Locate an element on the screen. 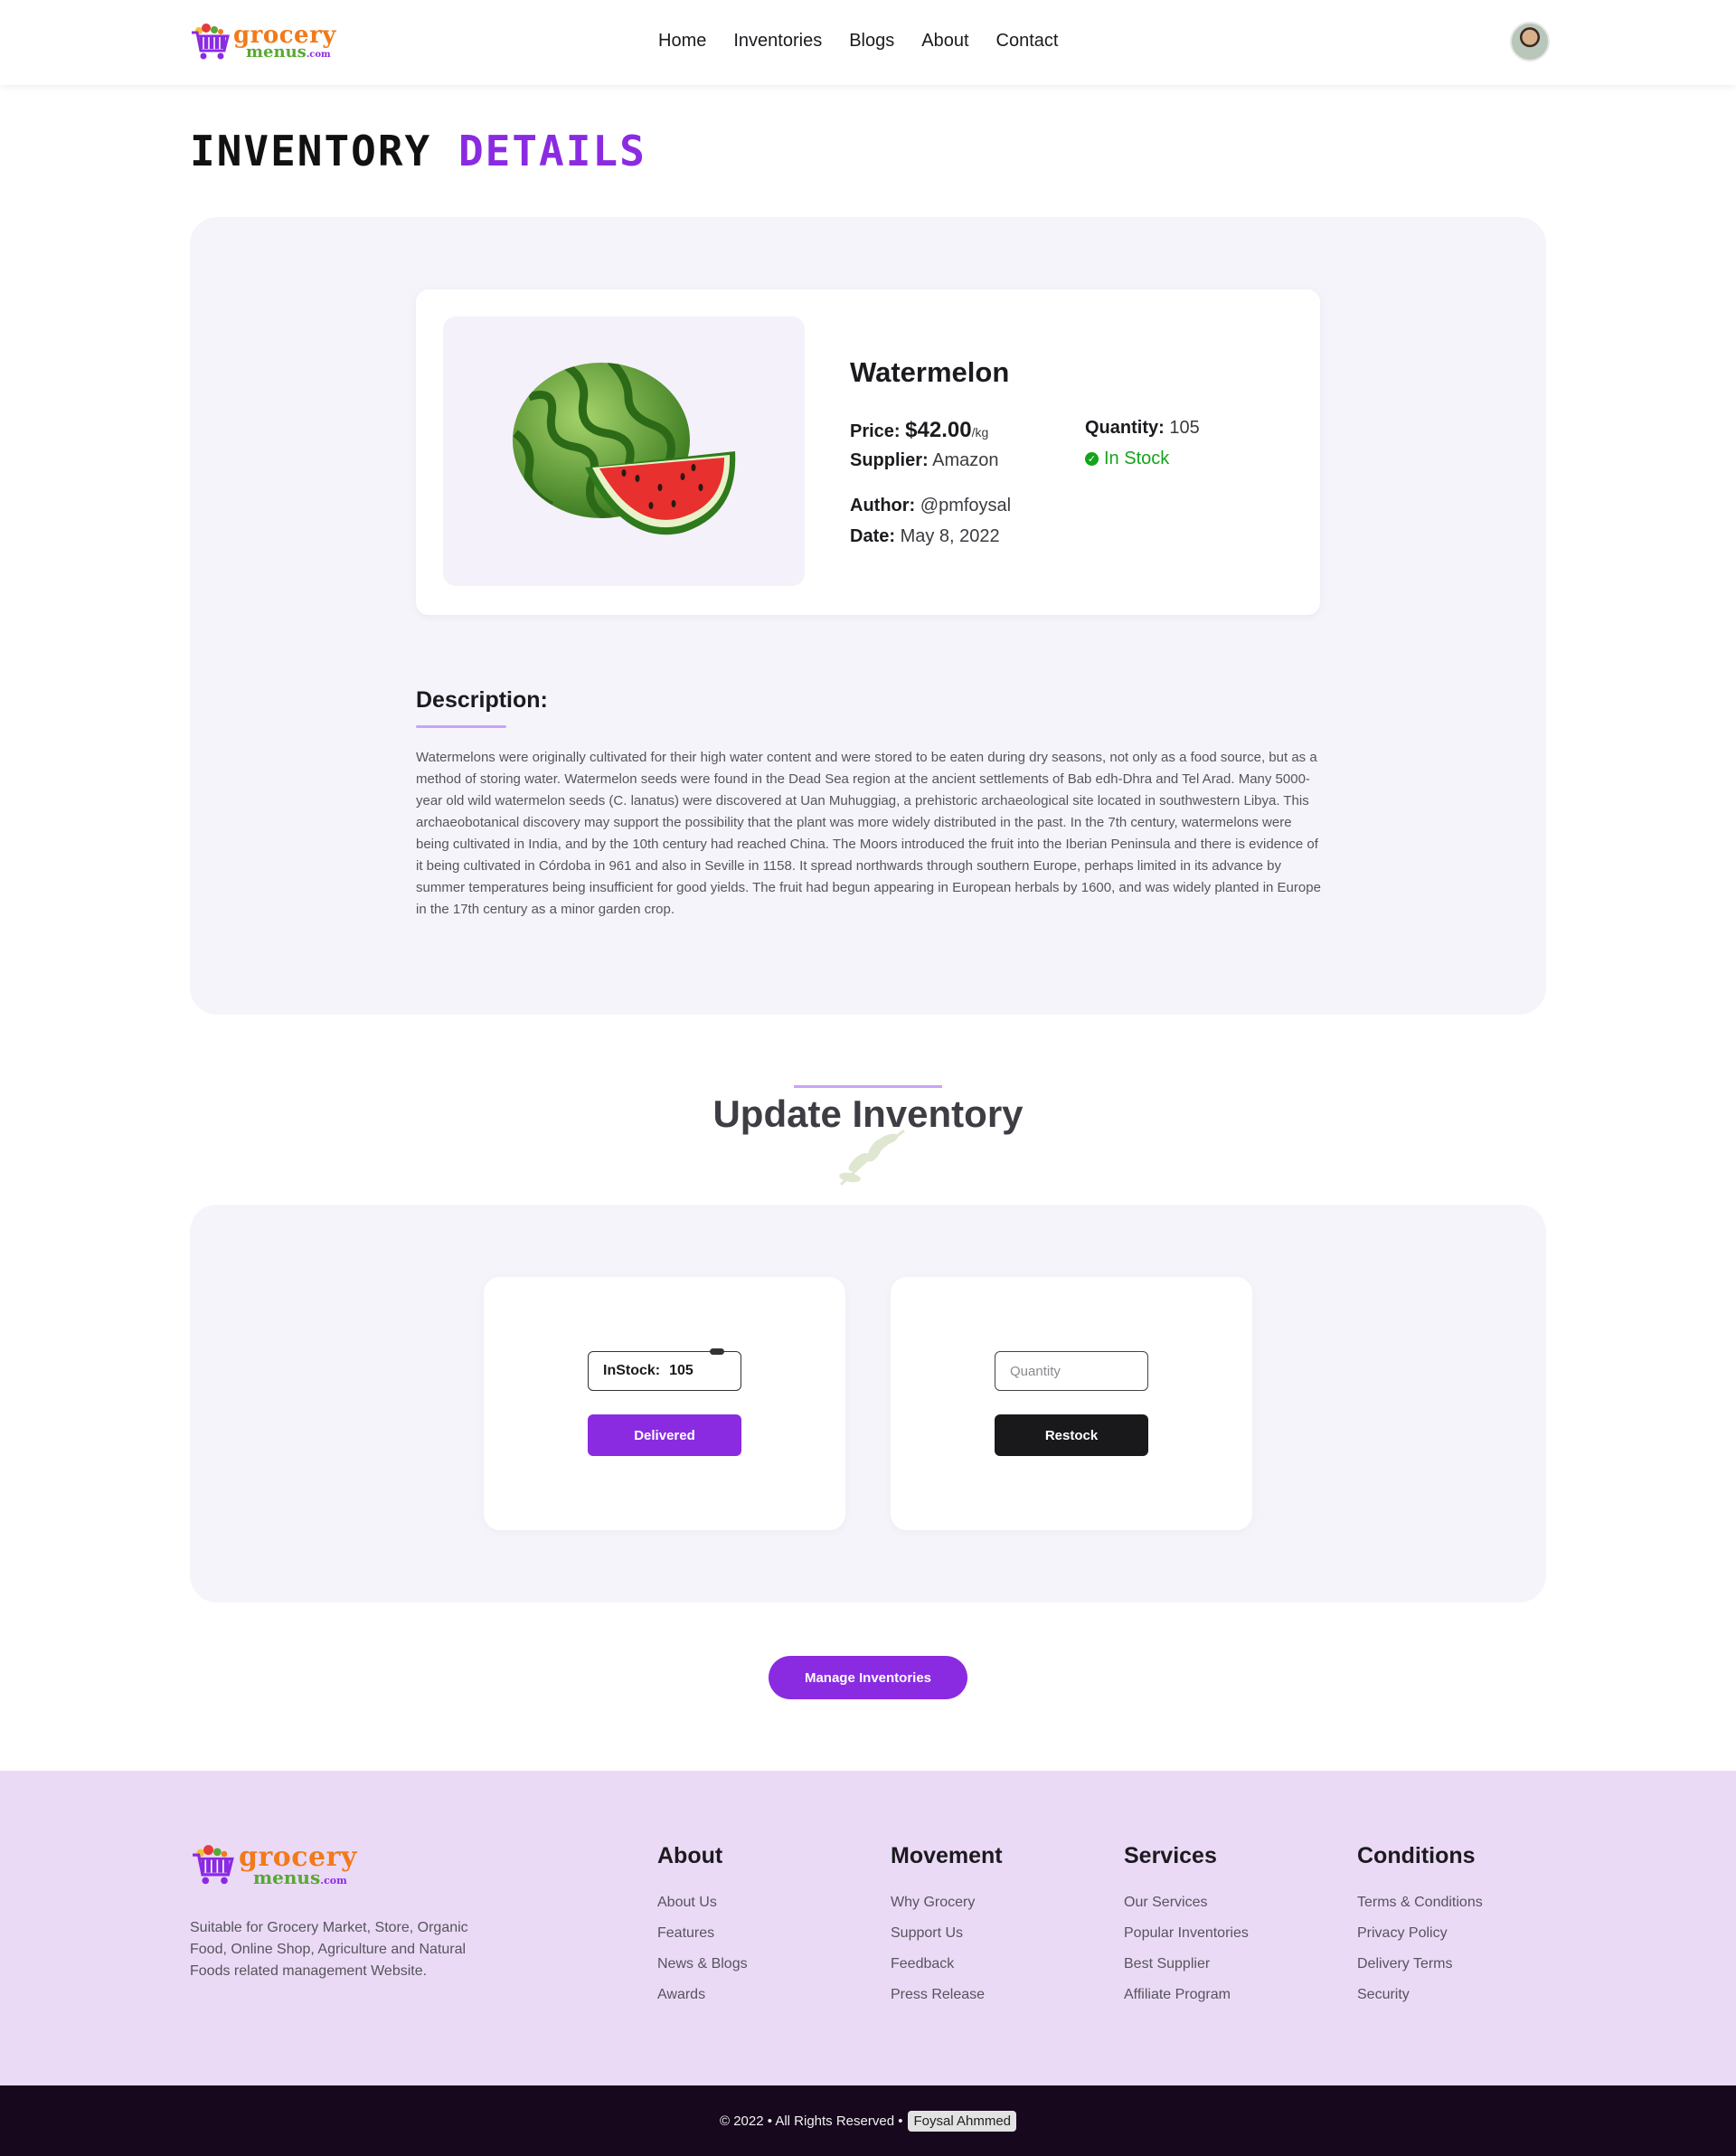 This screenshot has height=2156, width=1736. footer-logo-word-menus: menus.com is located at coordinates (300, 1877).